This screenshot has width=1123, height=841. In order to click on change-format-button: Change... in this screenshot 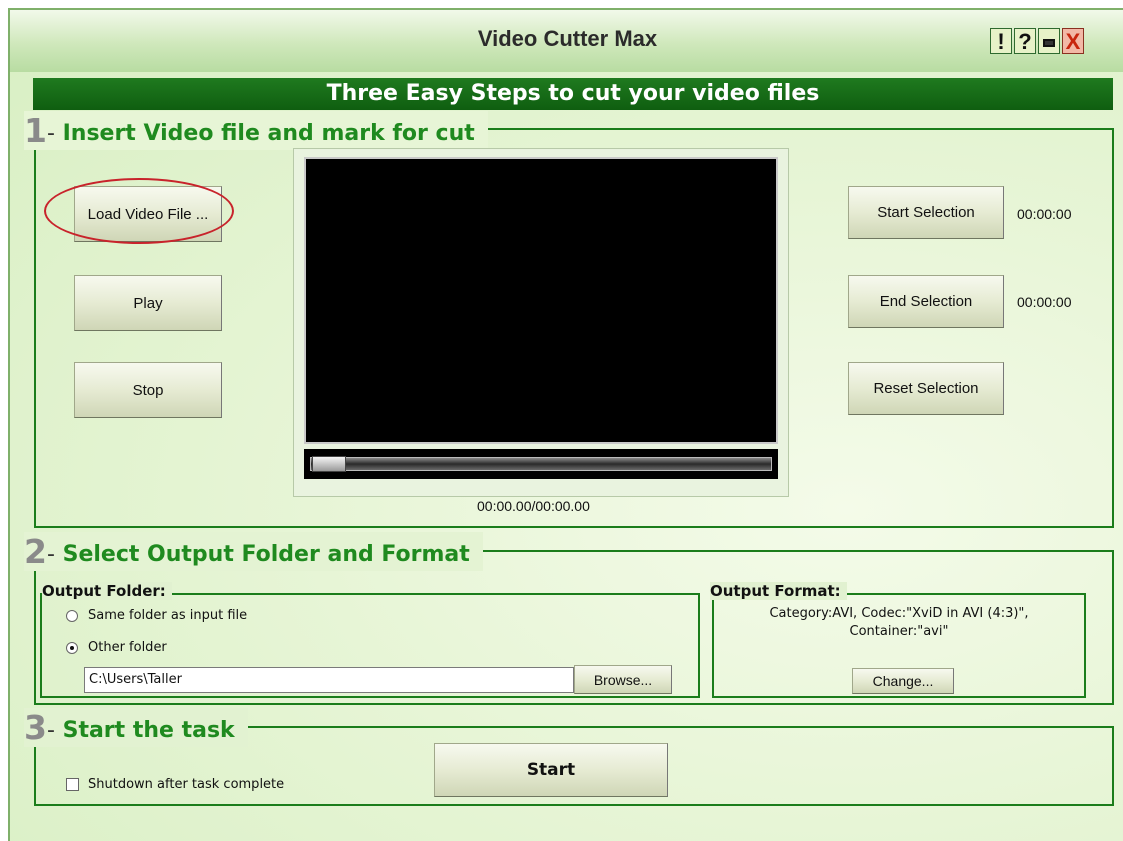, I will do `click(903, 681)`.